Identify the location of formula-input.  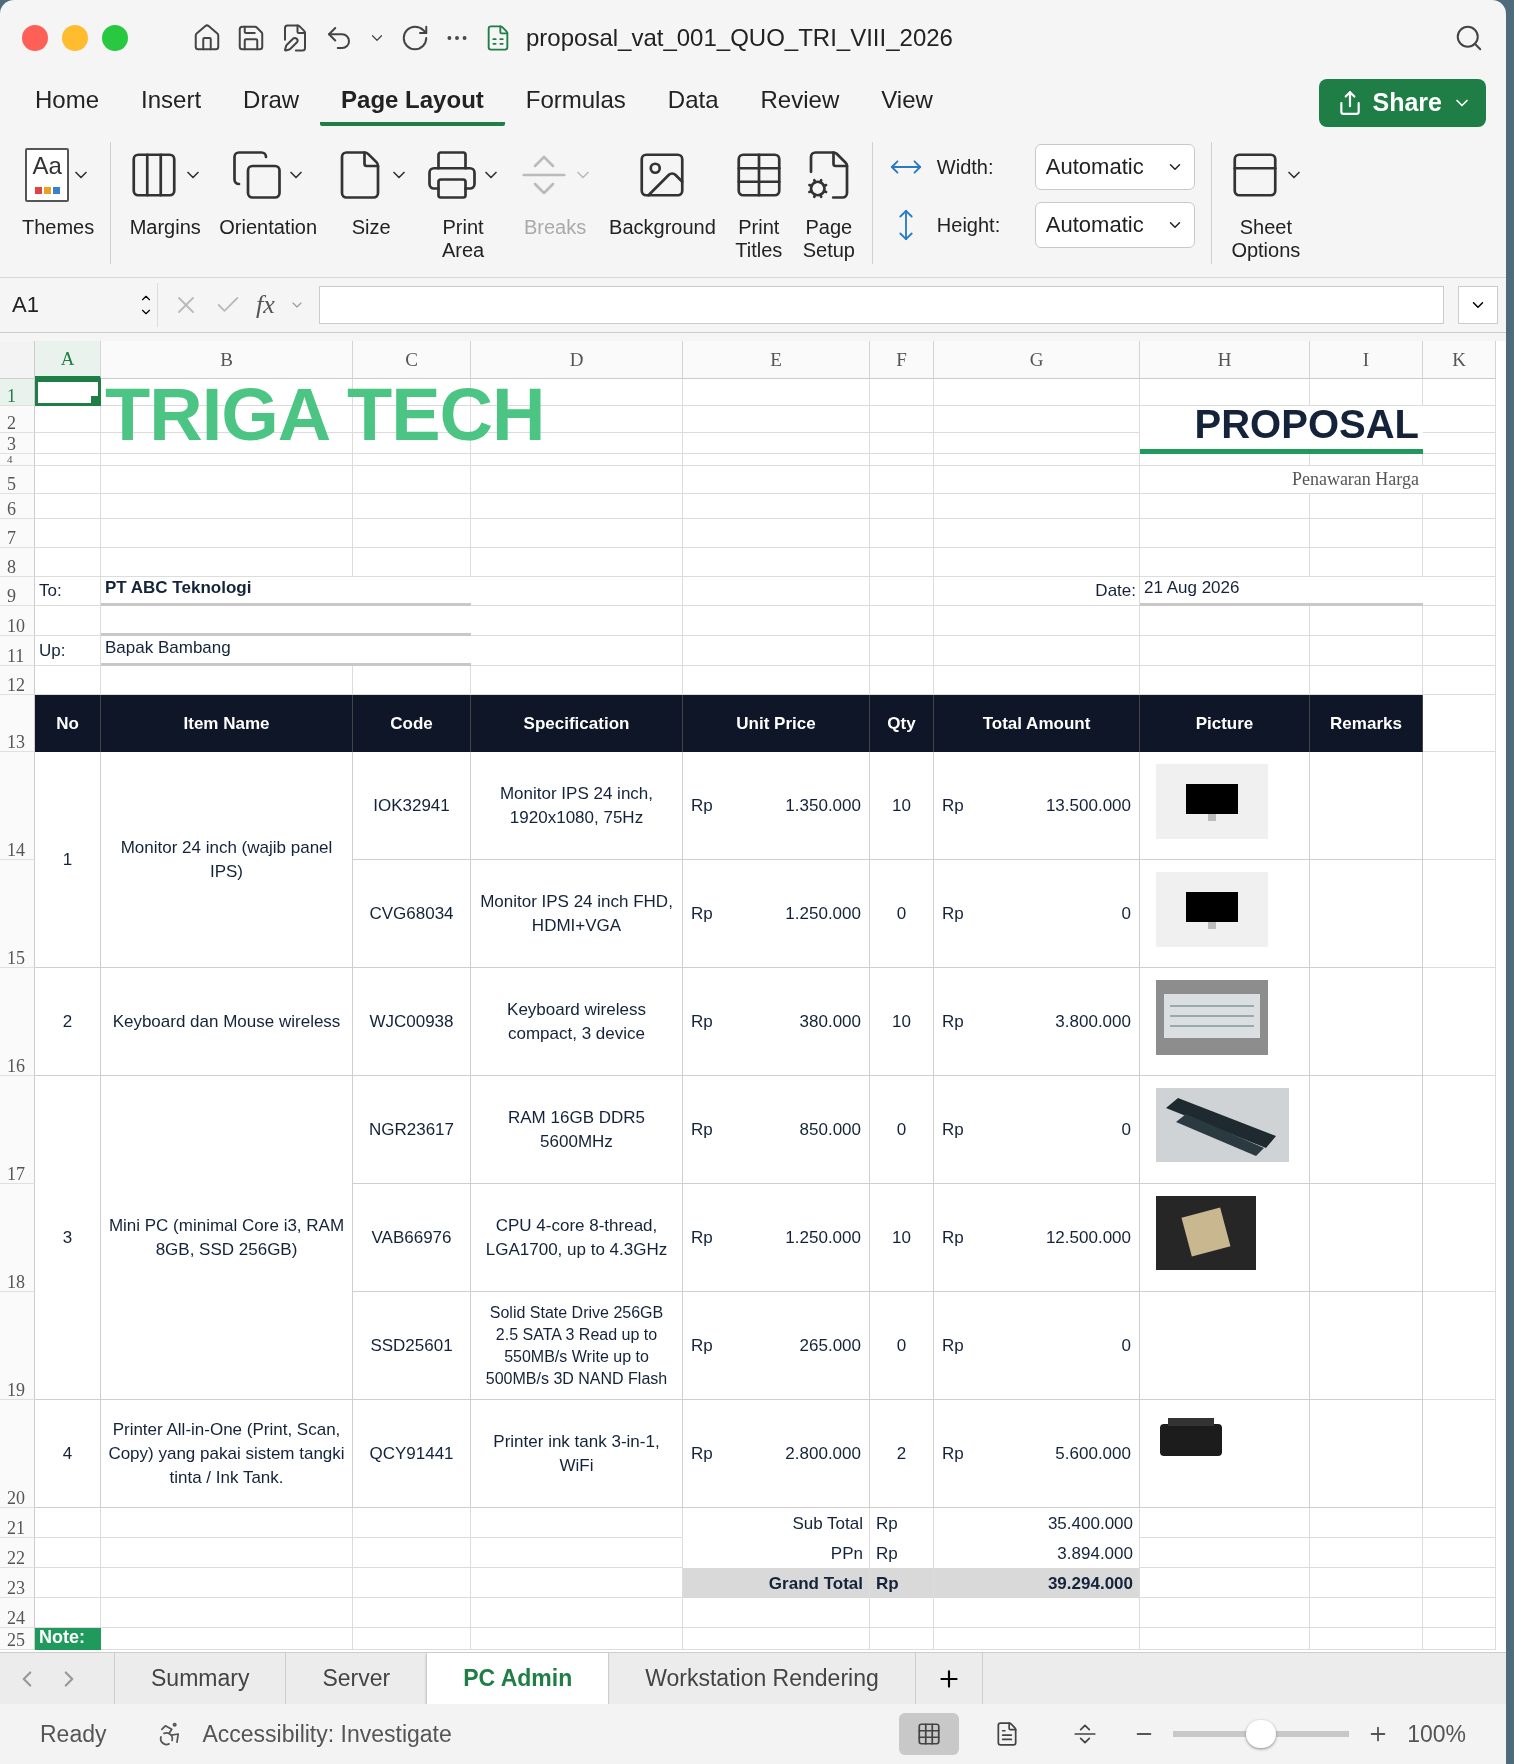
(881, 305).